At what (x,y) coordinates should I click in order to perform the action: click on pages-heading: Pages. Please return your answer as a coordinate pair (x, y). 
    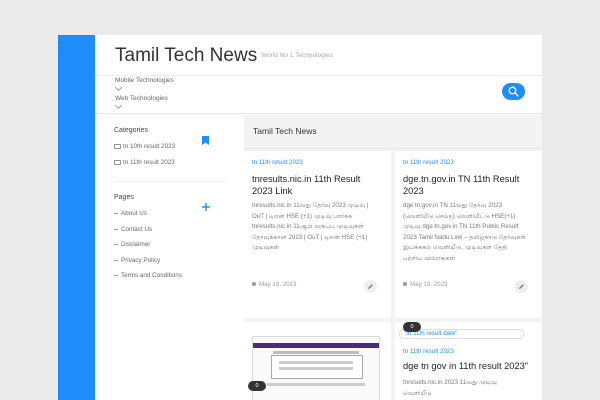
    Looking at the image, I should click on (124, 197).